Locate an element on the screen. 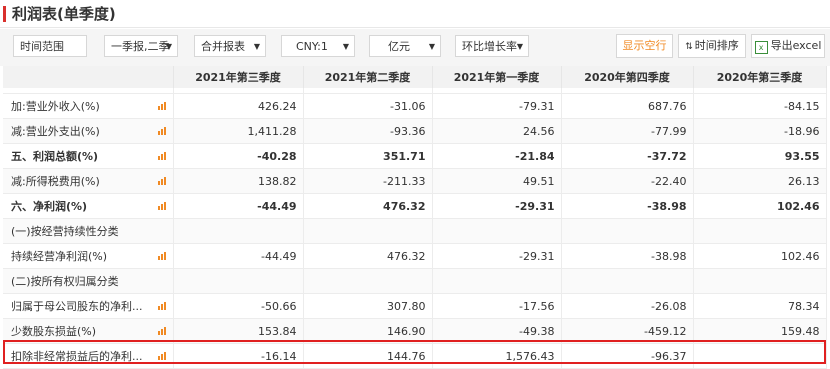 This screenshot has width=830, height=369. value-cell: 159.48 is located at coordinates (760, 331).